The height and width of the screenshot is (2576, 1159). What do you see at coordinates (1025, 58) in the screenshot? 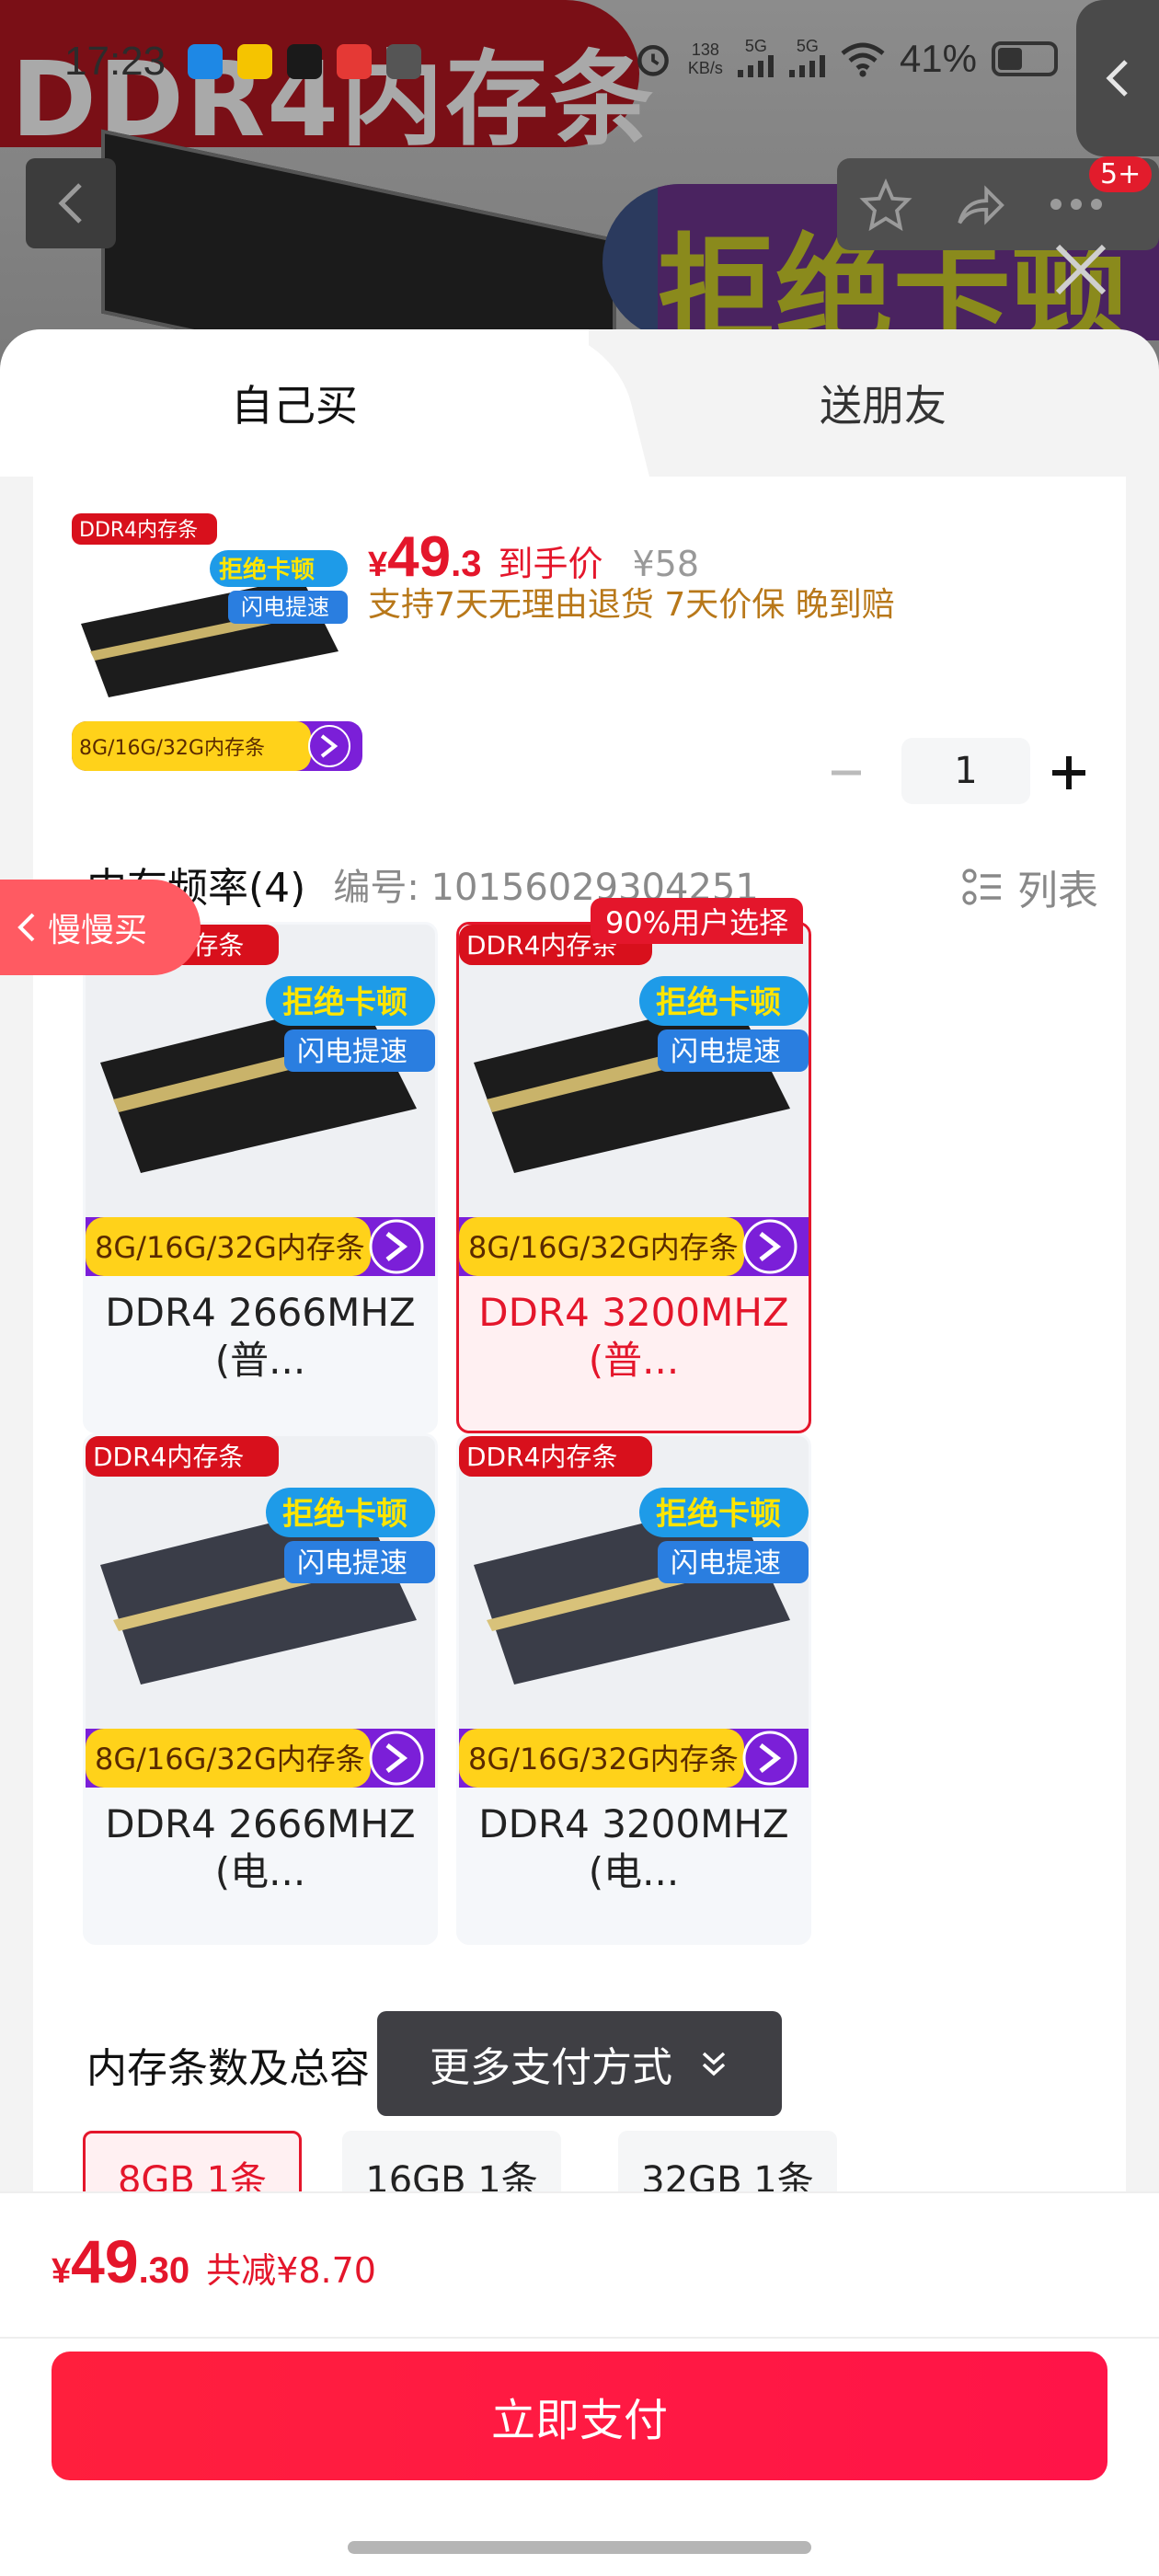
I see `battery-icon` at bounding box center [1025, 58].